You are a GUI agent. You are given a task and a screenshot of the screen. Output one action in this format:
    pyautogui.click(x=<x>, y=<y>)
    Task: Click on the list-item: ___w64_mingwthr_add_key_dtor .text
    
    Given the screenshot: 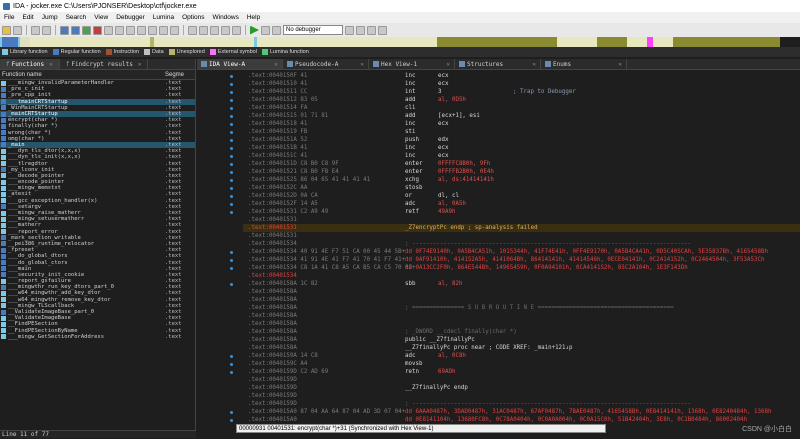 What is the action you would take?
    pyautogui.click(x=97, y=293)
    